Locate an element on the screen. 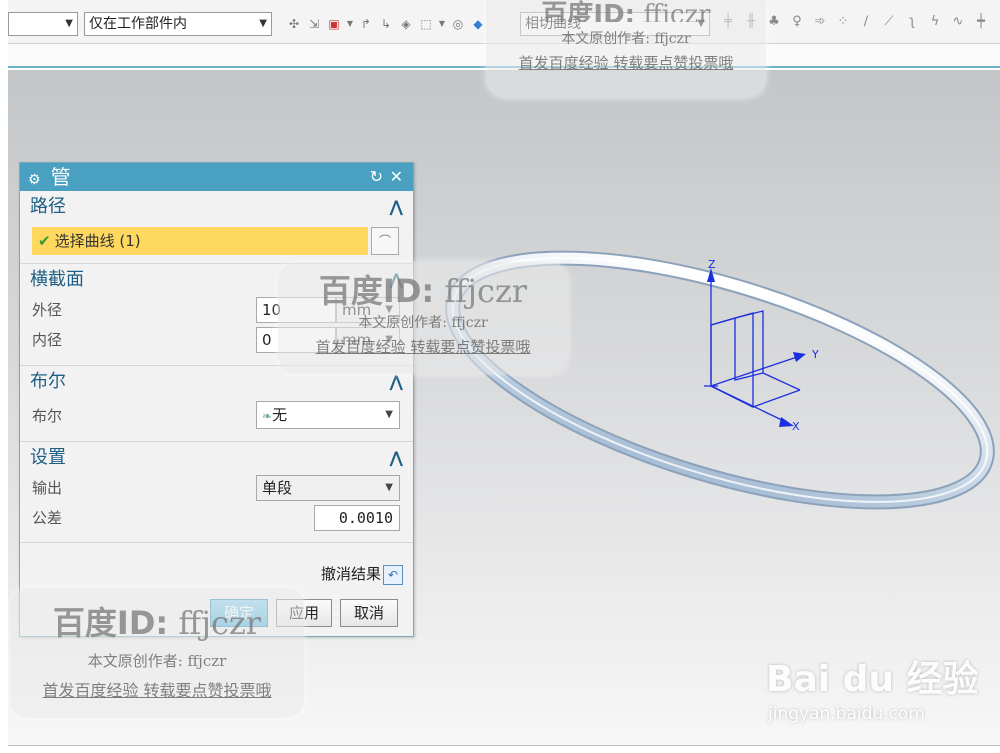 The width and height of the screenshot is (1000, 753). inner-unit-select: mm ▼ is located at coordinates (368, 340).